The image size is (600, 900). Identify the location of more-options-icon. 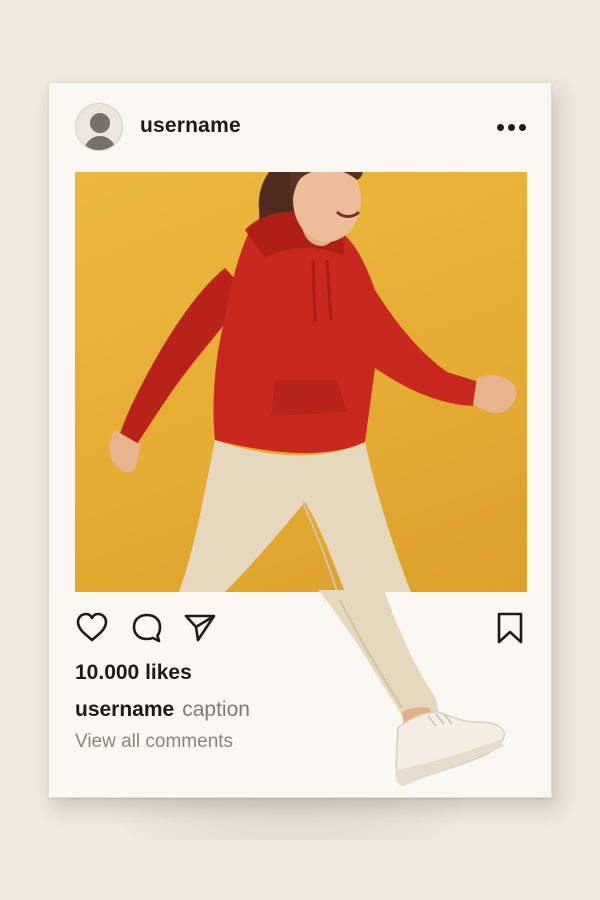
(511, 127).